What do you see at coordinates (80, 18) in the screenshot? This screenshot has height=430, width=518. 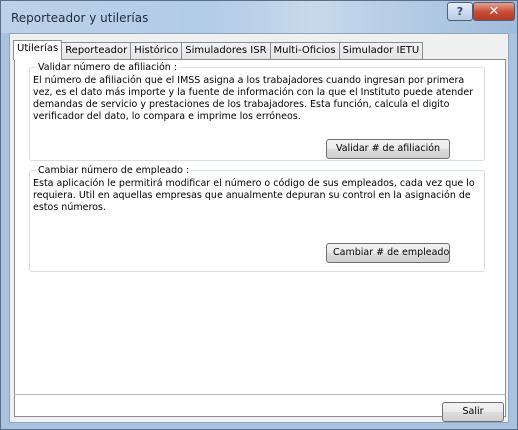 I see `window-title: Reporteador y utilerías` at bounding box center [80, 18].